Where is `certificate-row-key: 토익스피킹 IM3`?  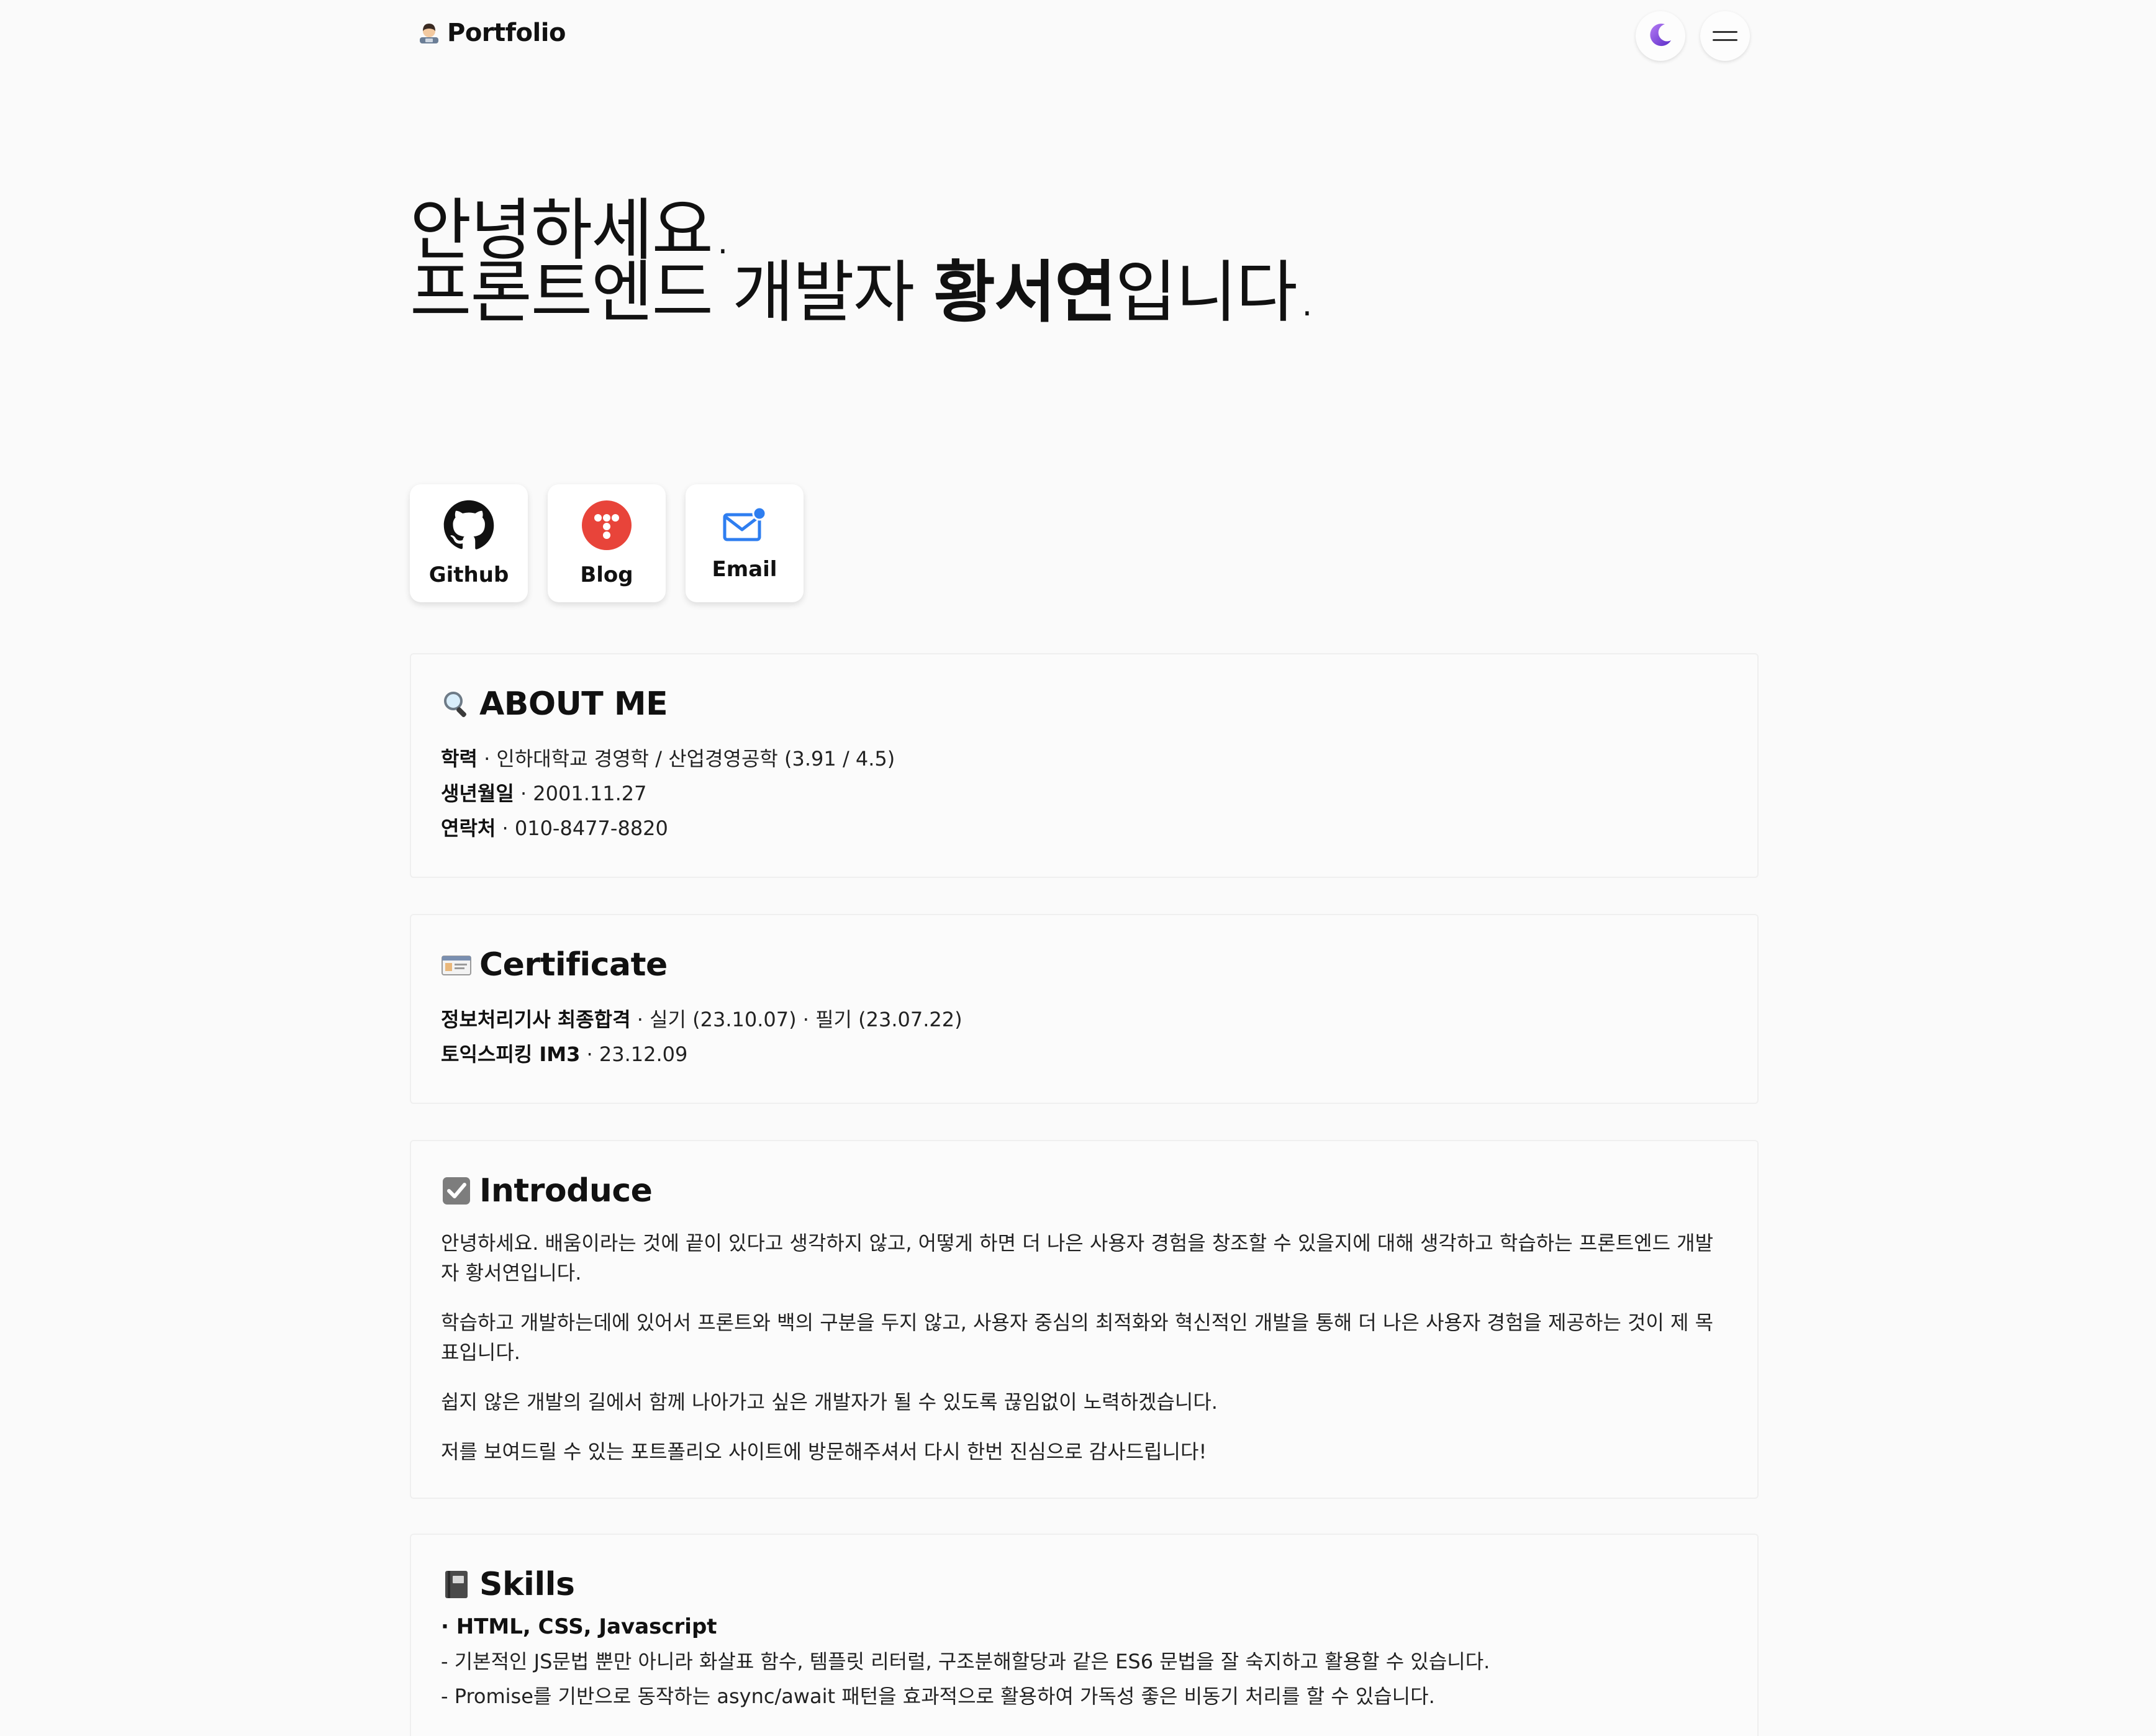 certificate-row-key: 토익스피킹 IM3 is located at coordinates (511, 1054).